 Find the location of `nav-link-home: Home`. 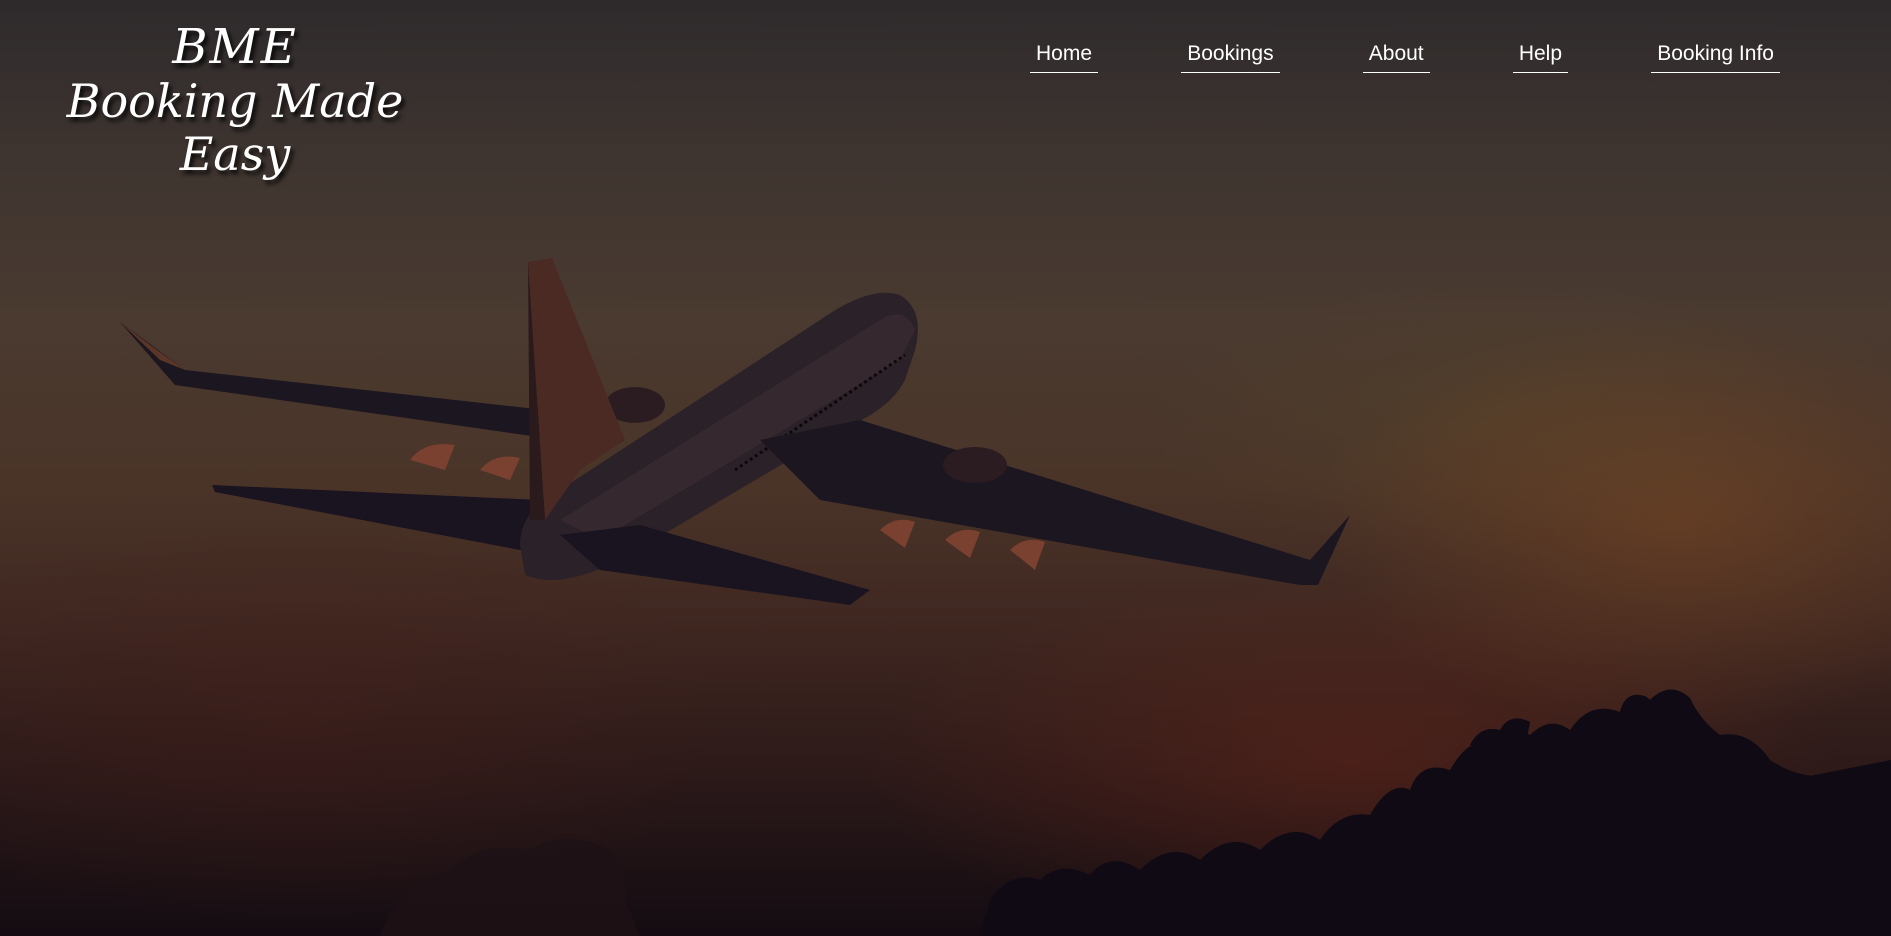

nav-link-home: Home is located at coordinates (1064, 57).